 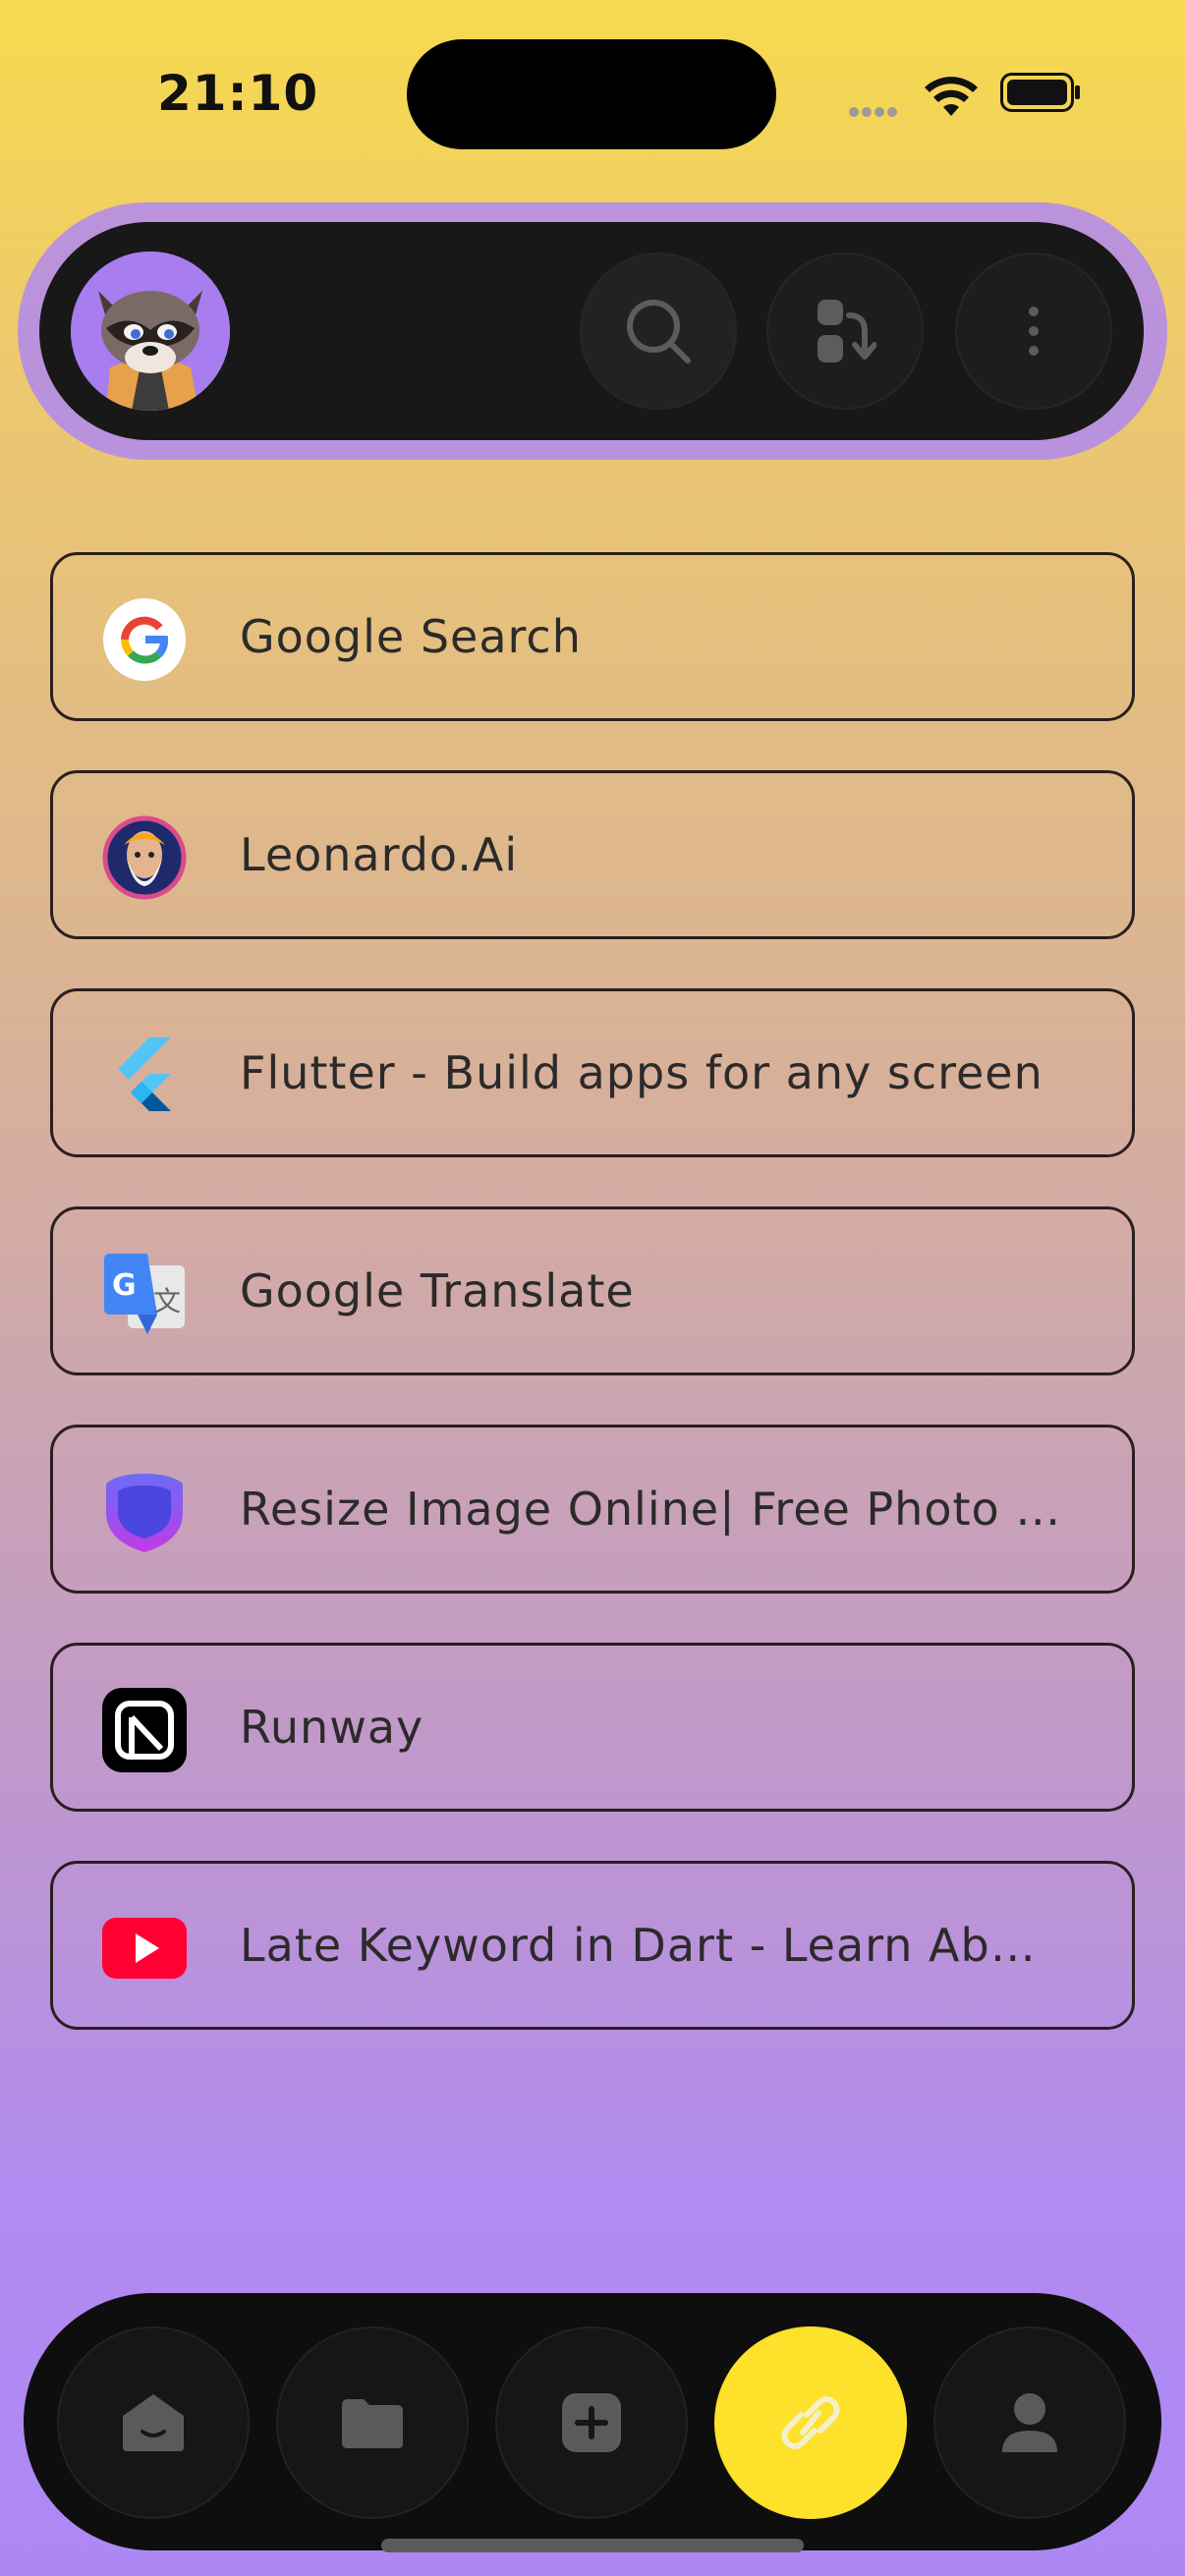 I want to click on link-title: Resize Image Online| Free Photo Resizer, so click(x=652, y=1509).